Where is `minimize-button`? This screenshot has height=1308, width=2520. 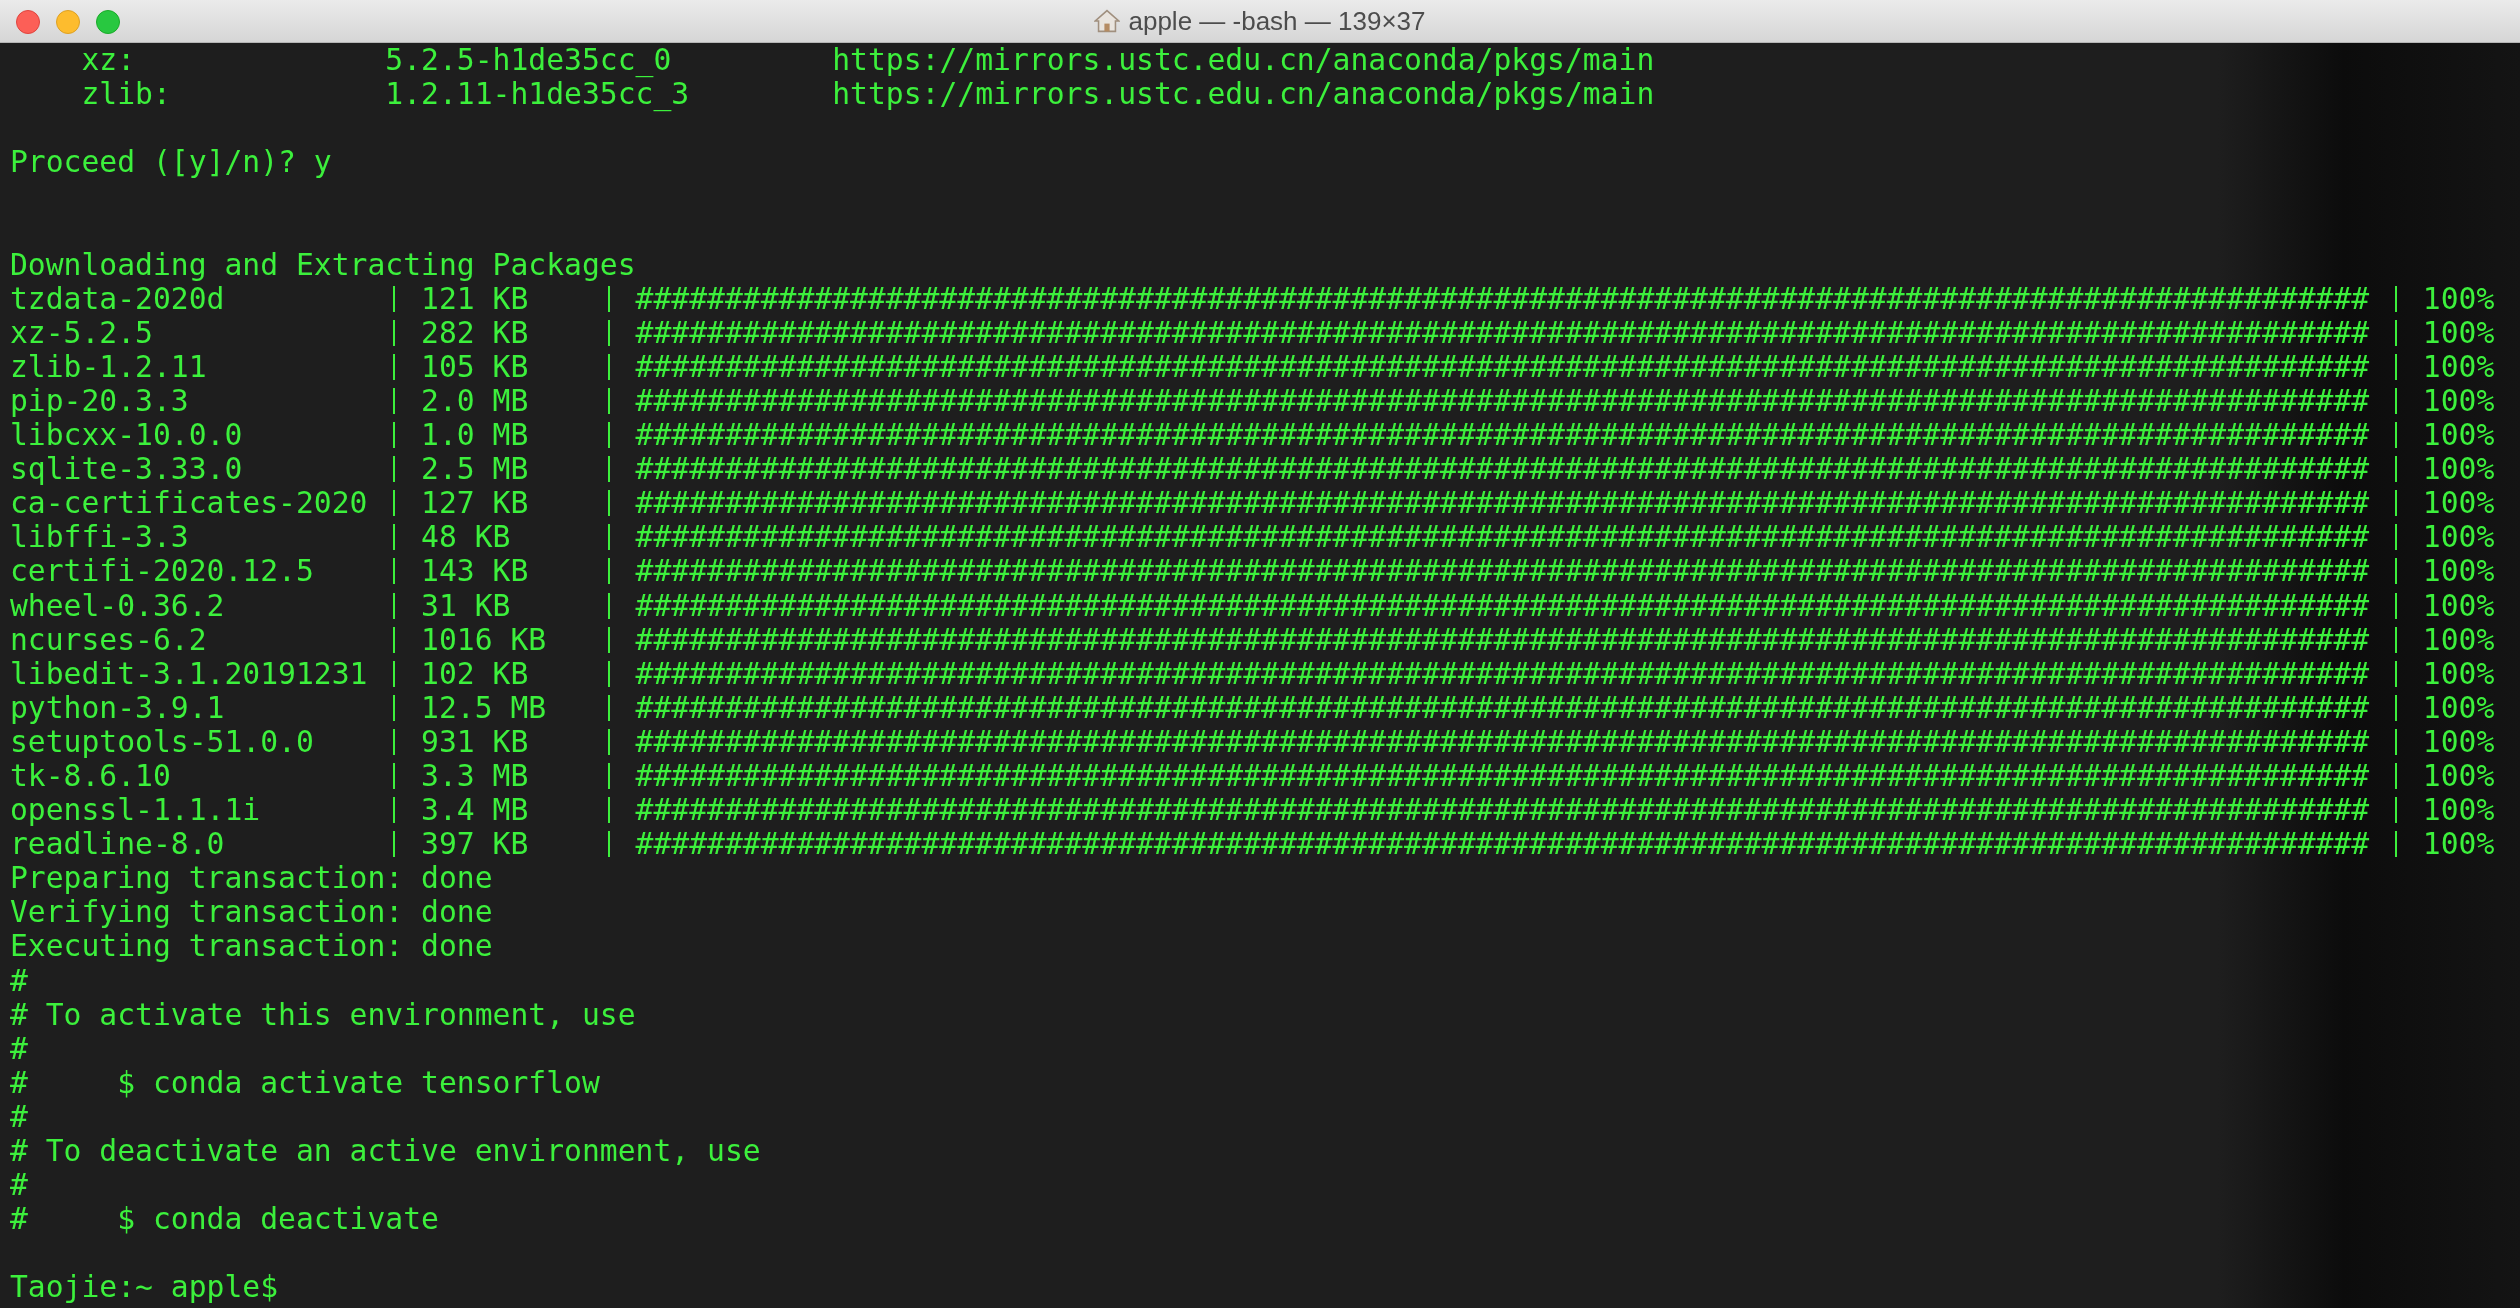 minimize-button is located at coordinates (68, 22).